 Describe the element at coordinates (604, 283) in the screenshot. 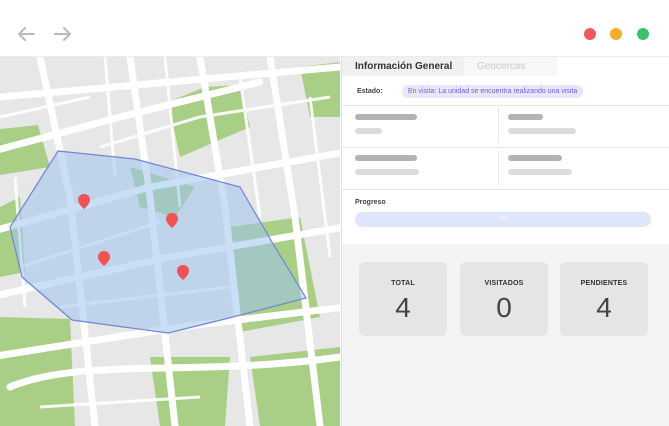

I see `stat-label: PENDIENTES` at that location.